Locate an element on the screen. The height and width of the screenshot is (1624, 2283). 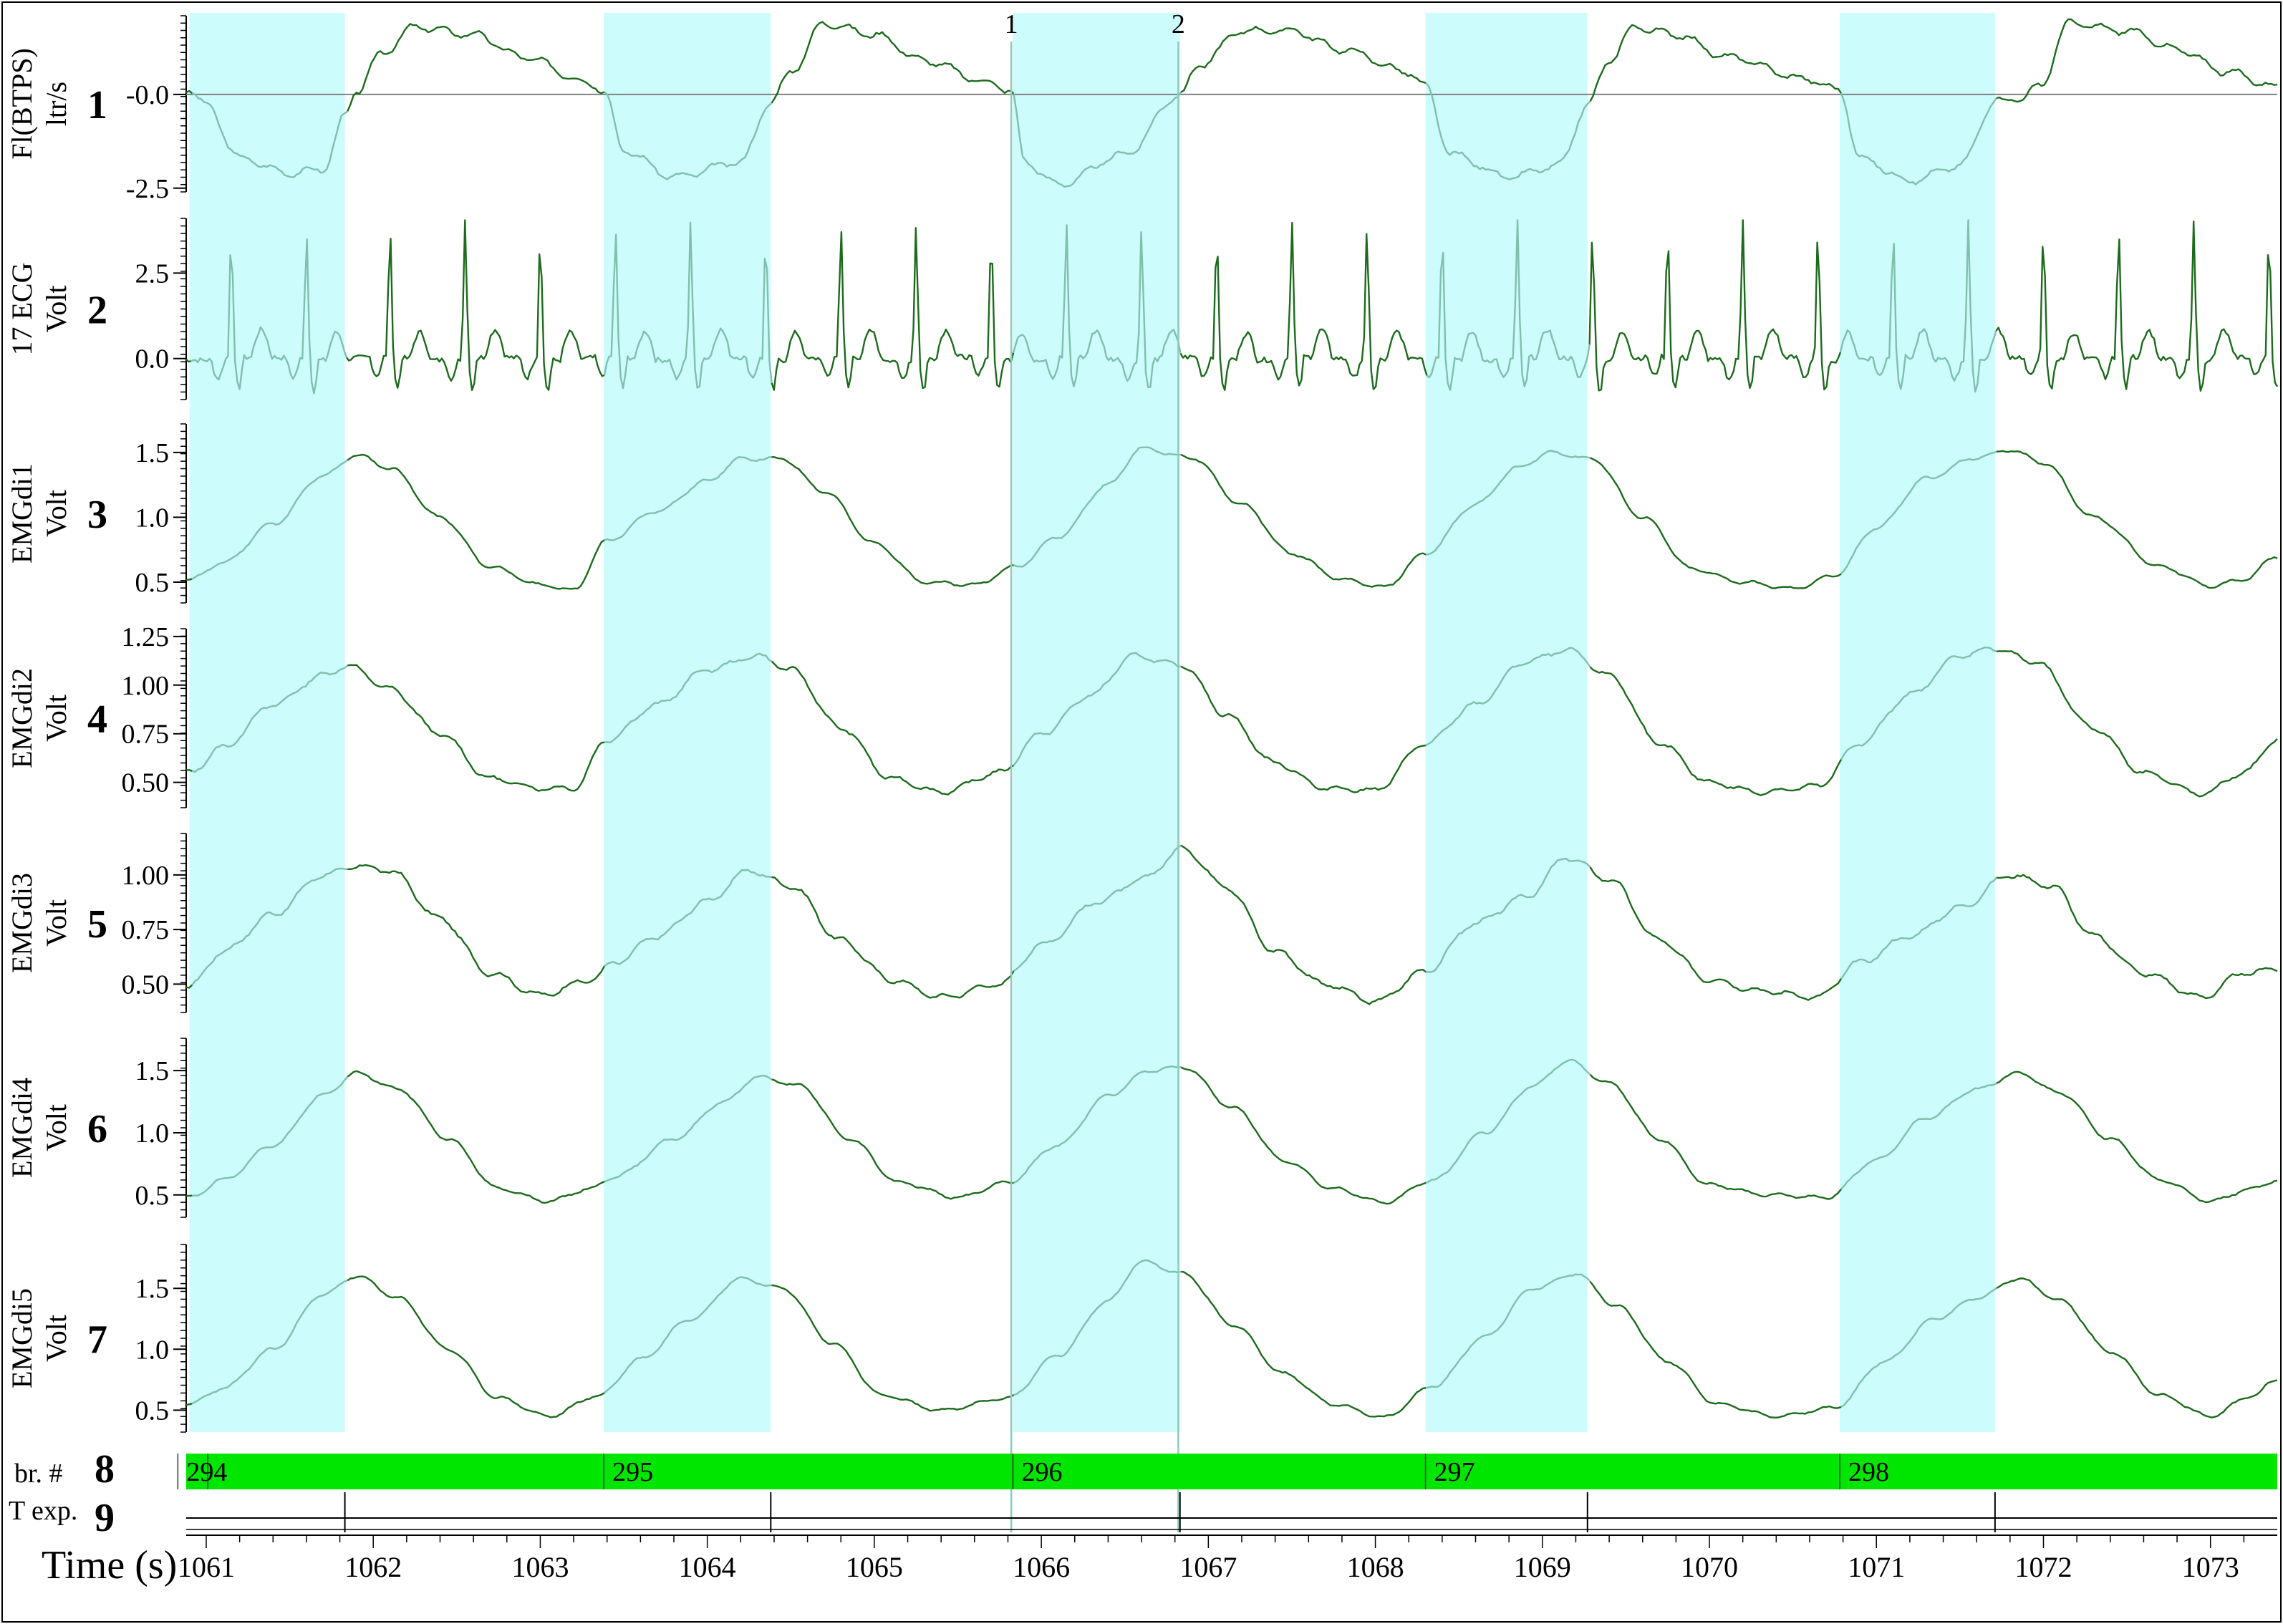
breath-number-label: 295 is located at coordinates (632, 1472).